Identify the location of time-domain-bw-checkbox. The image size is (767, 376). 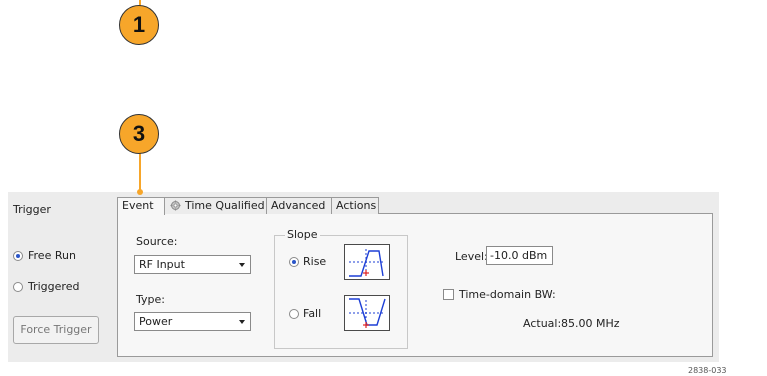
(448, 294).